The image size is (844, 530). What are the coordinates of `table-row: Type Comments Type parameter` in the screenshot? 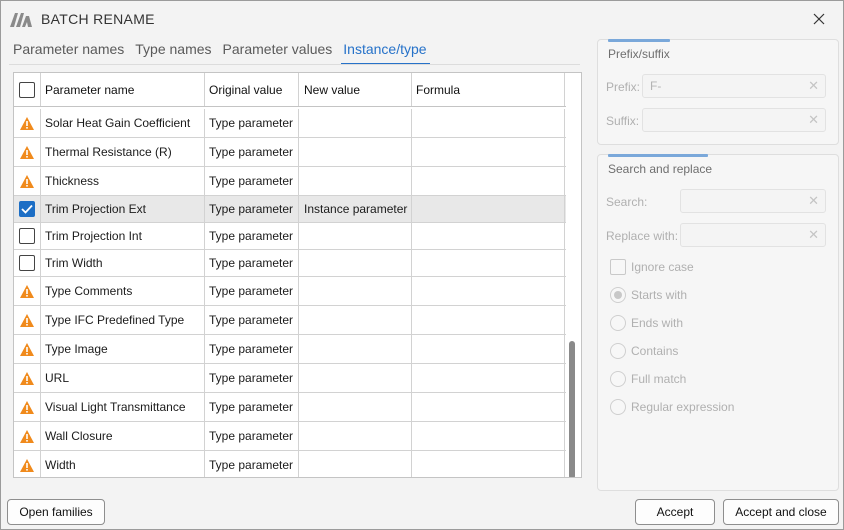 It's located at (290, 291).